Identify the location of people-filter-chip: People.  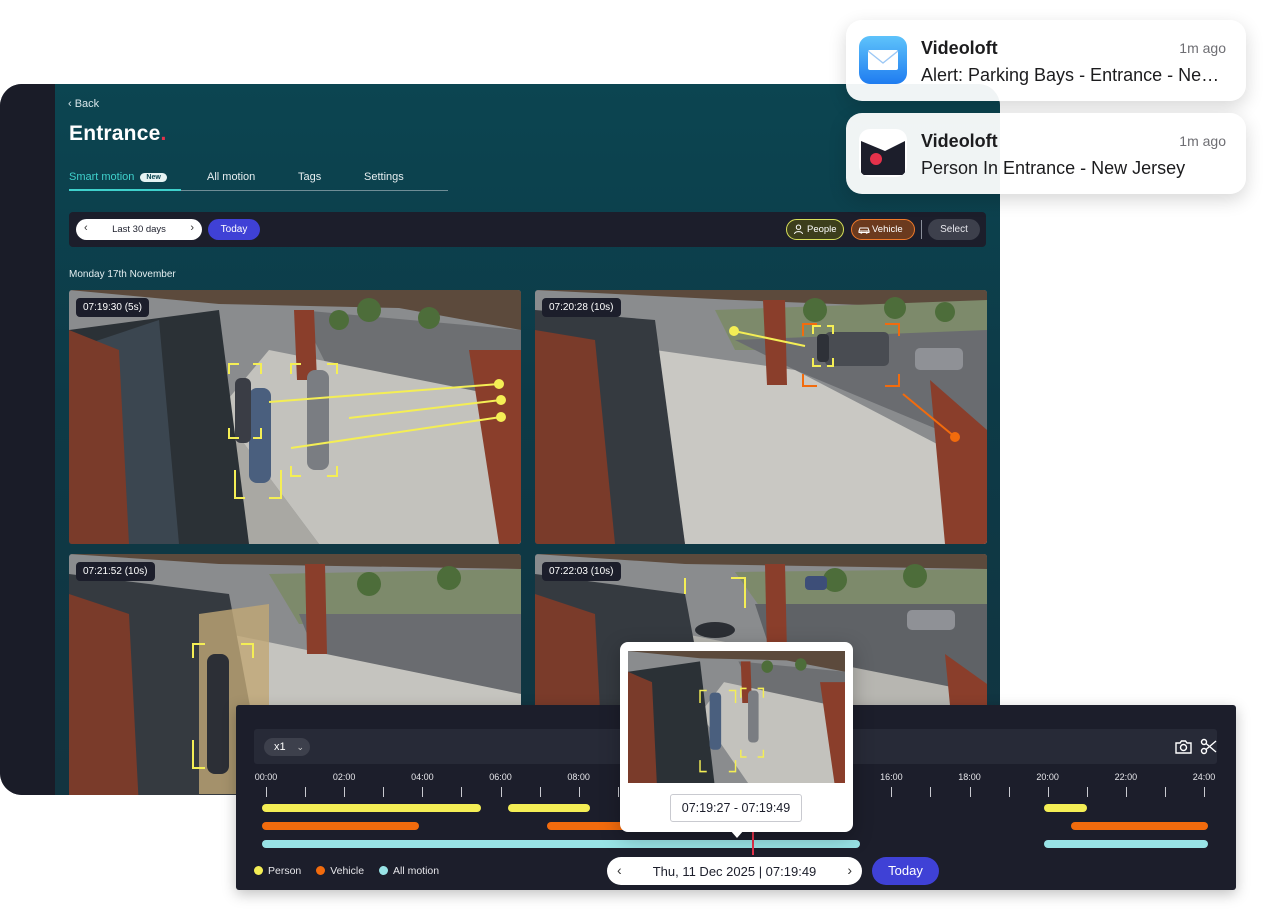
(815, 229).